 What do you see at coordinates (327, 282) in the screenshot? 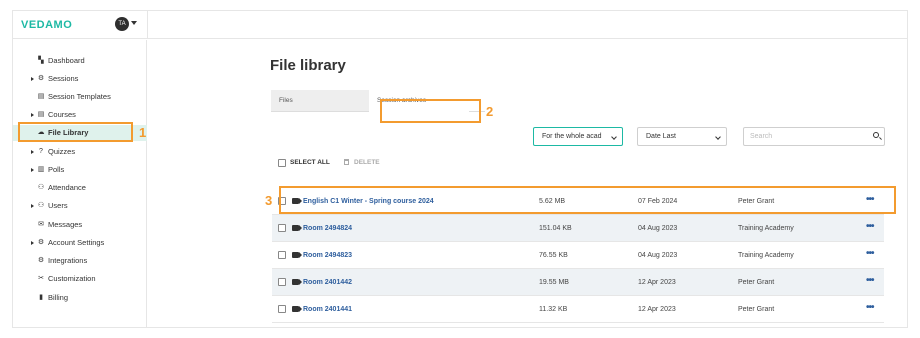
I see `archive-name-link: Room 2401442` at bounding box center [327, 282].